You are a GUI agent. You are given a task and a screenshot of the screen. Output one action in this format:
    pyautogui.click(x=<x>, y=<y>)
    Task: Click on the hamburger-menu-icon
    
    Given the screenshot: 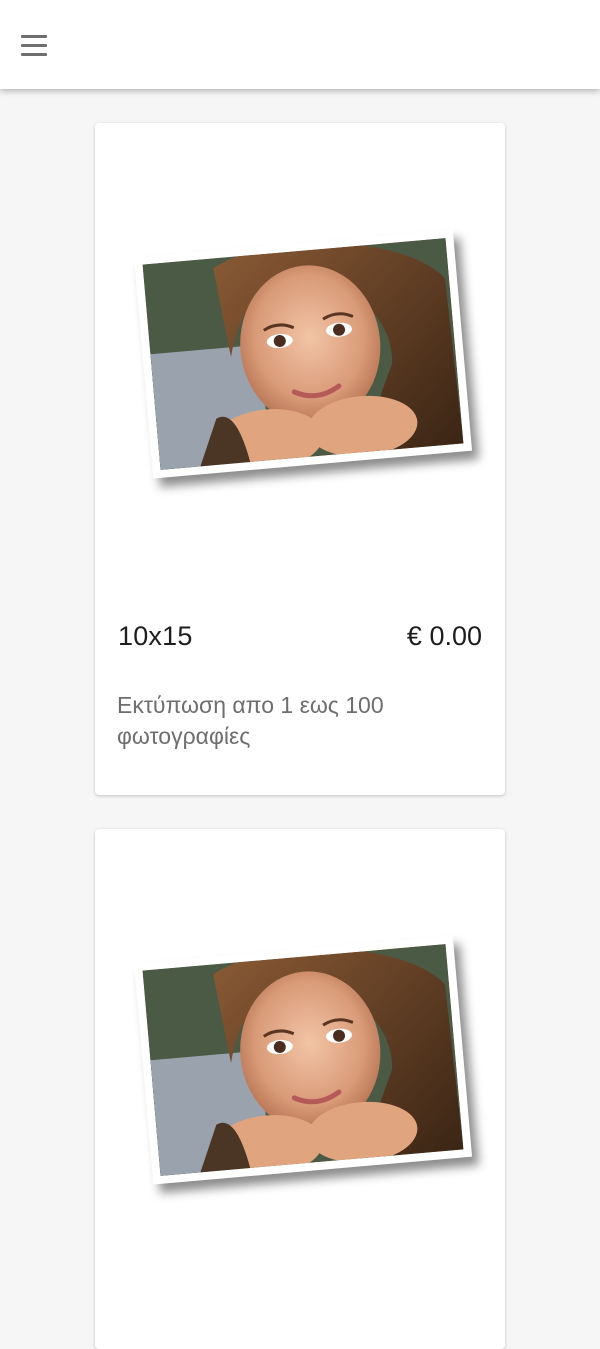 What is the action you would take?
    pyautogui.click(x=34, y=45)
    